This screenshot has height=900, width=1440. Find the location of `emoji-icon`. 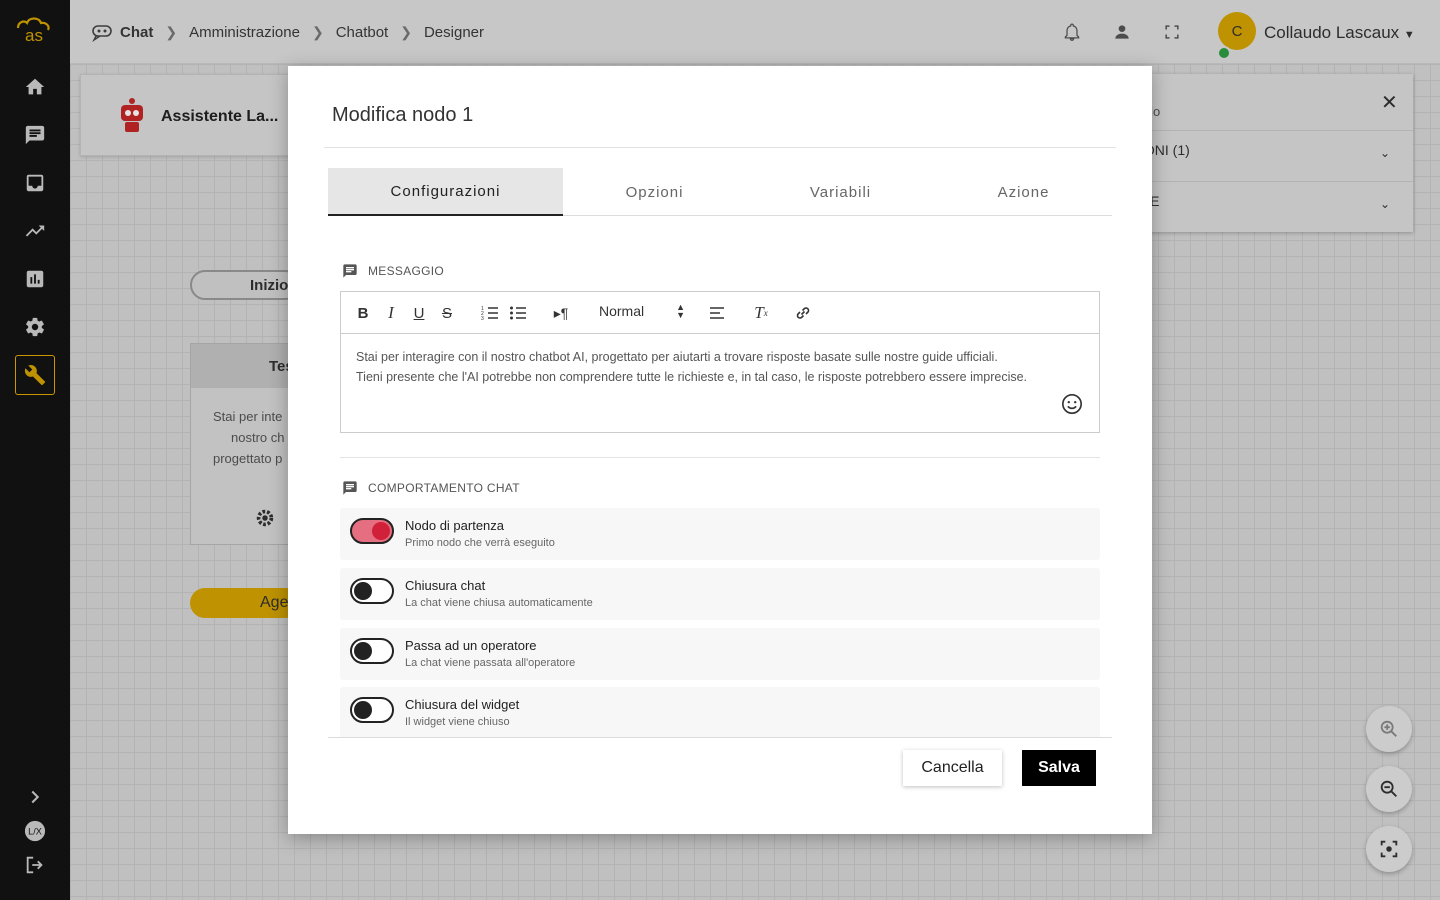

emoji-icon is located at coordinates (1072, 404).